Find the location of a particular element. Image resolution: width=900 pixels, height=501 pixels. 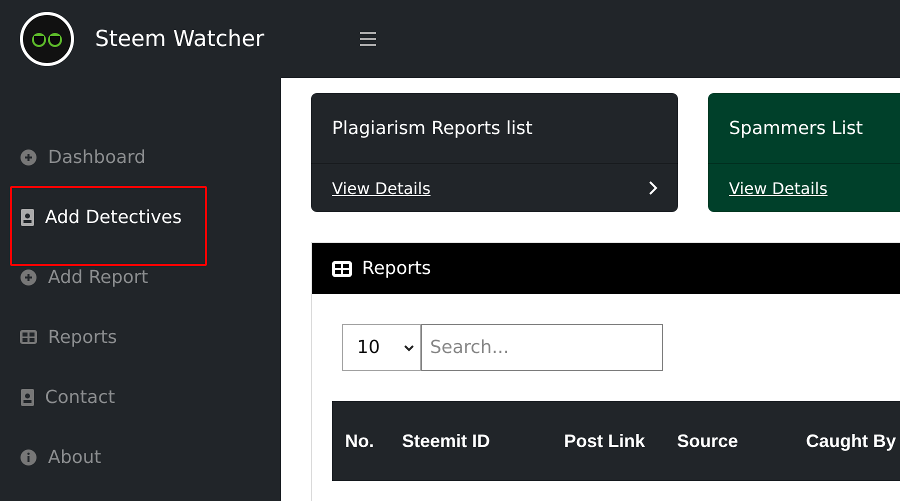

chevron-right-icon is located at coordinates (653, 188).